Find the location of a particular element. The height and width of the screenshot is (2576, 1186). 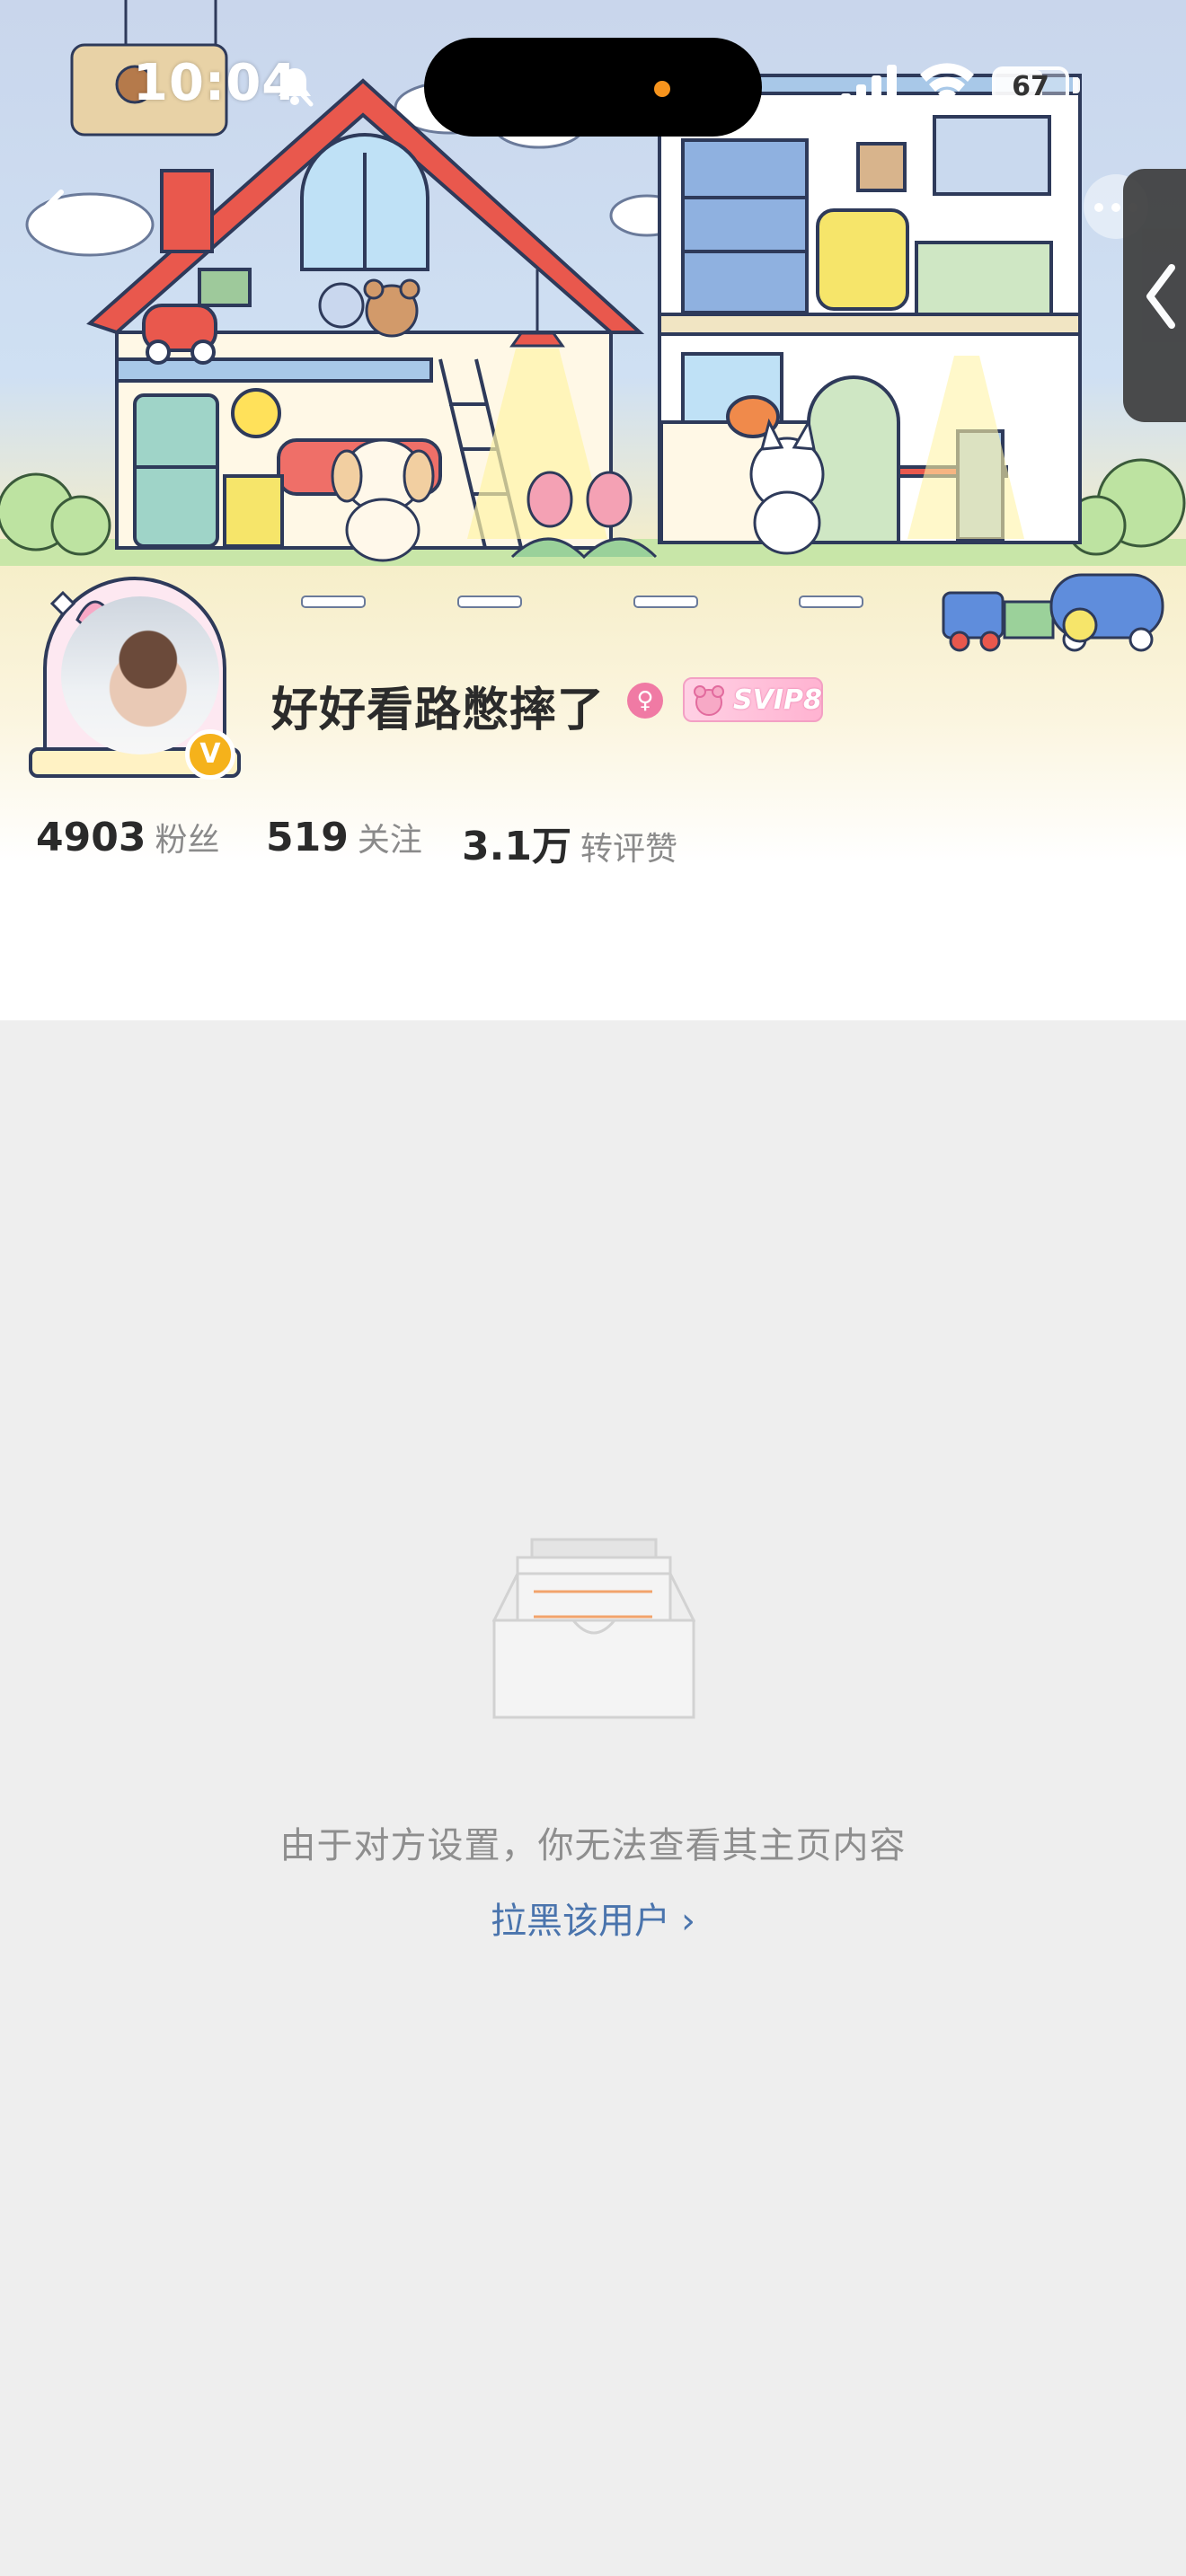

stat-number: 519 is located at coordinates (307, 837).